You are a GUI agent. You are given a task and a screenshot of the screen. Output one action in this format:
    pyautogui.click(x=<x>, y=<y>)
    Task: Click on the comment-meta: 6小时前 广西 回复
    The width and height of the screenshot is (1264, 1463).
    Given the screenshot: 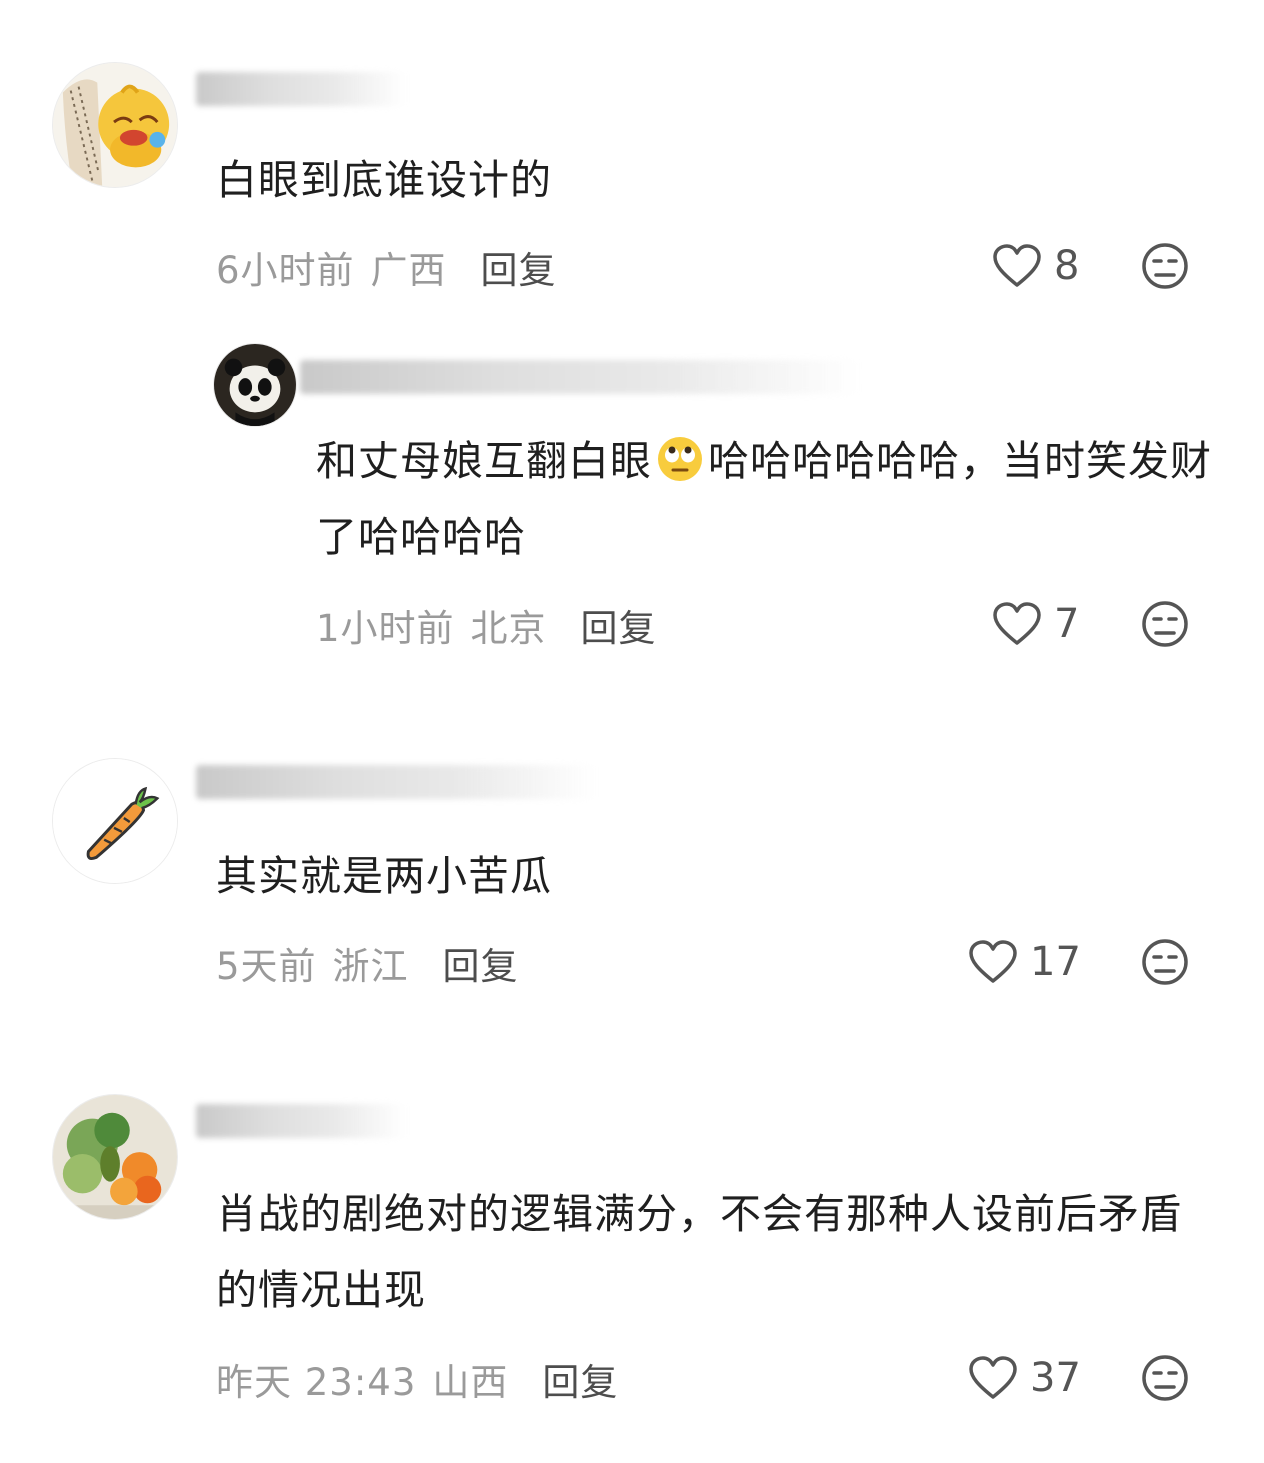 What is the action you would take?
    pyautogui.click(x=386, y=267)
    